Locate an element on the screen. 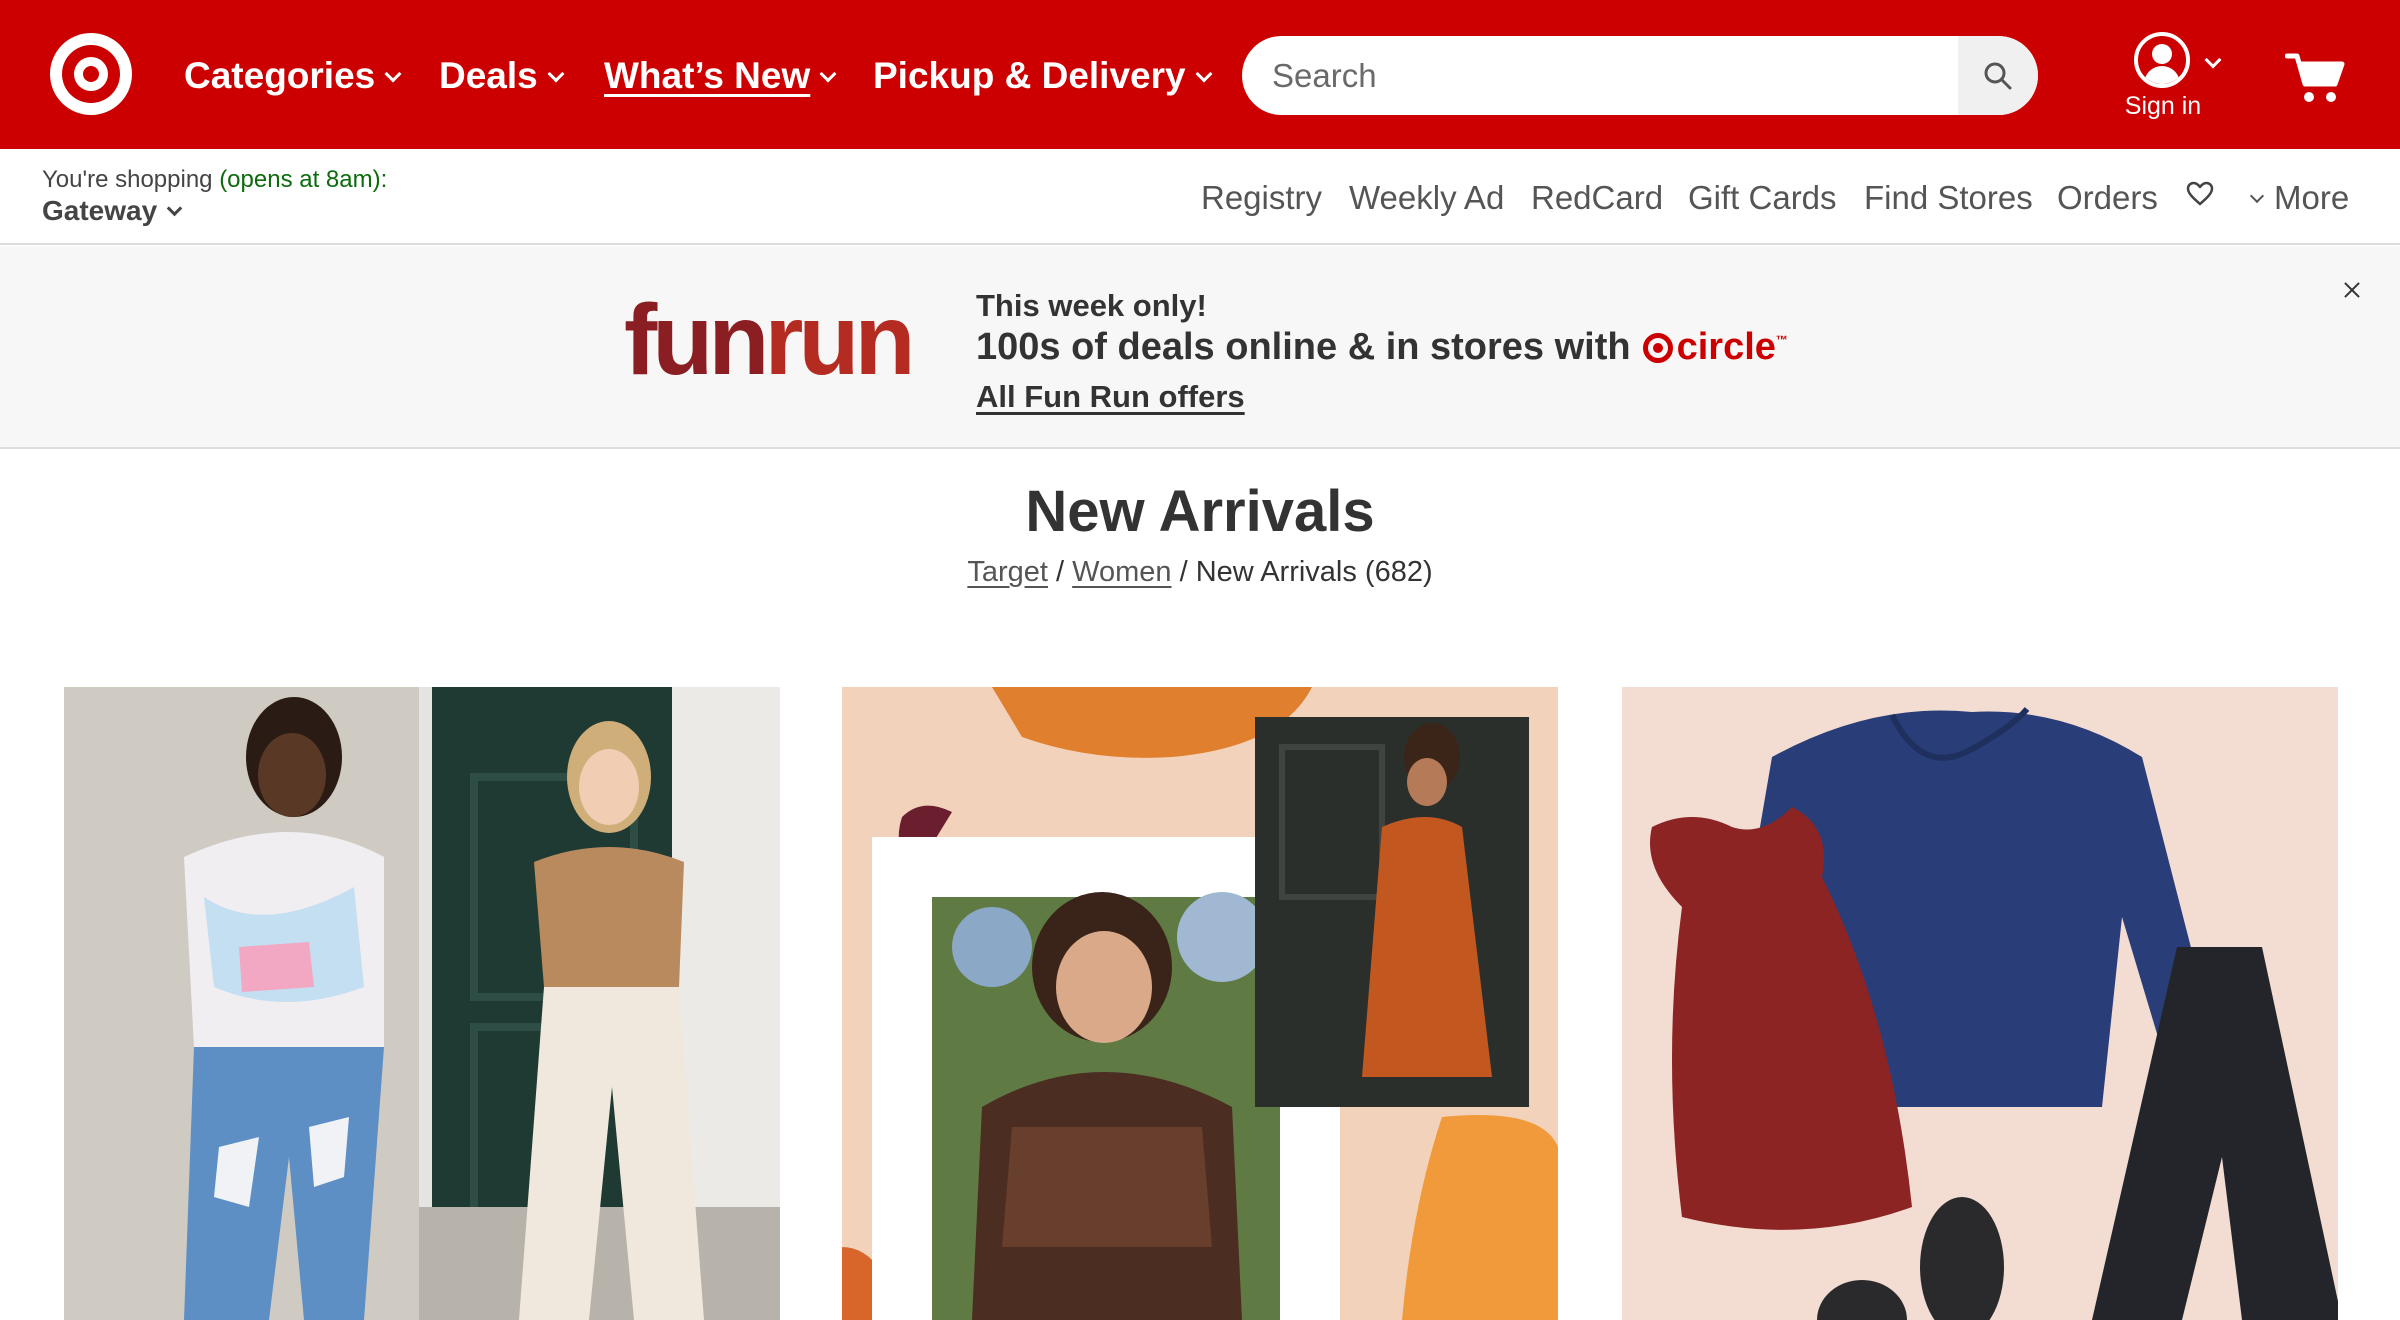 This screenshot has height=1320, width=2400. breadcrumb-current: New Arrivals (682) is located at coordinates (1314, 572).